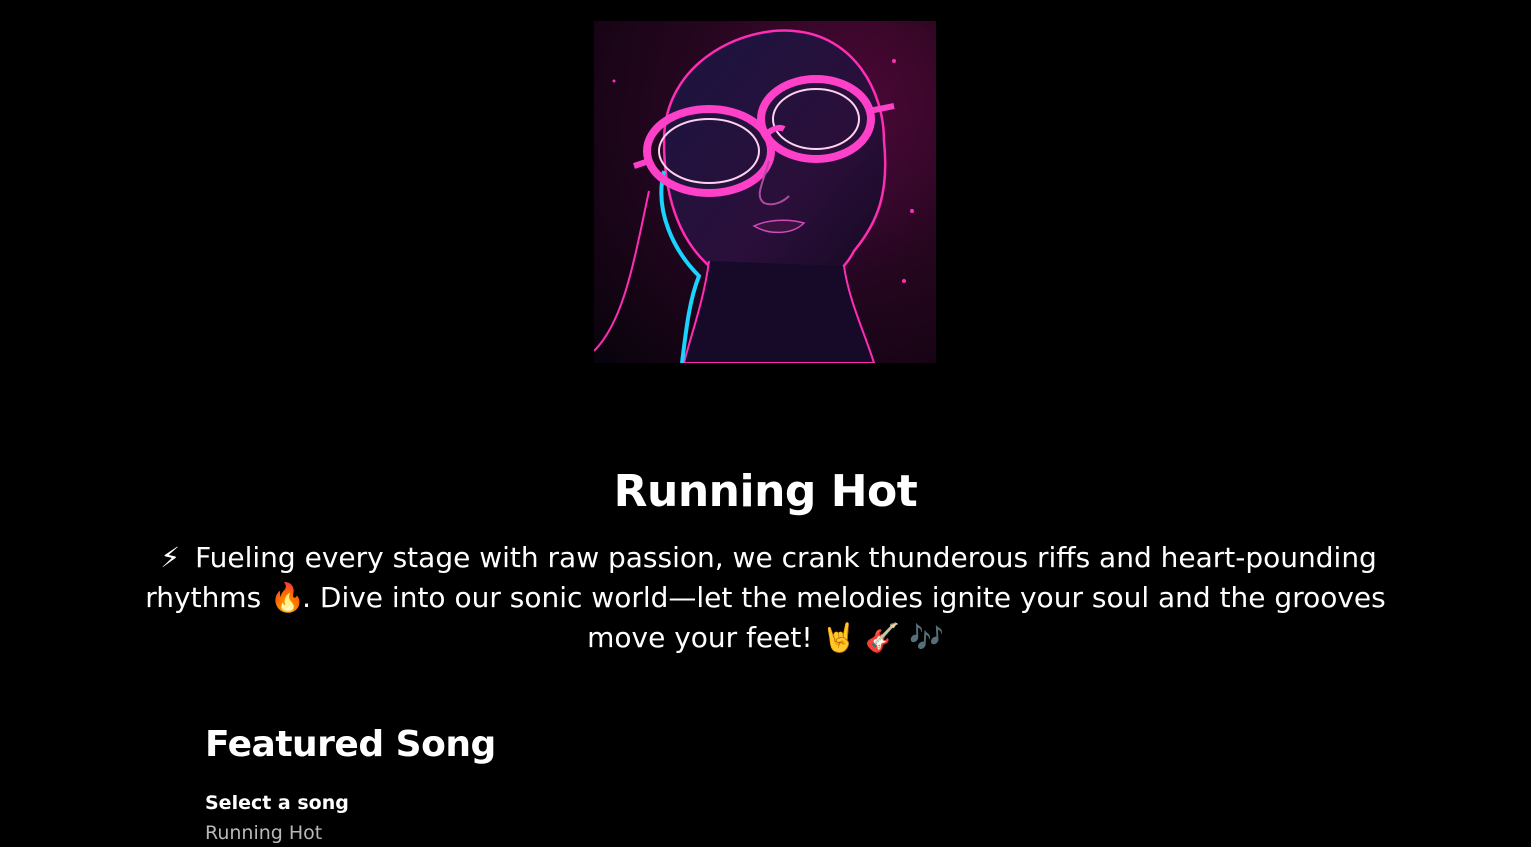 The width and height of the screenshot is (1531, 847). I want to click on featured-song-section: Featured Song Select a song Running Hot, so click(505, 783).